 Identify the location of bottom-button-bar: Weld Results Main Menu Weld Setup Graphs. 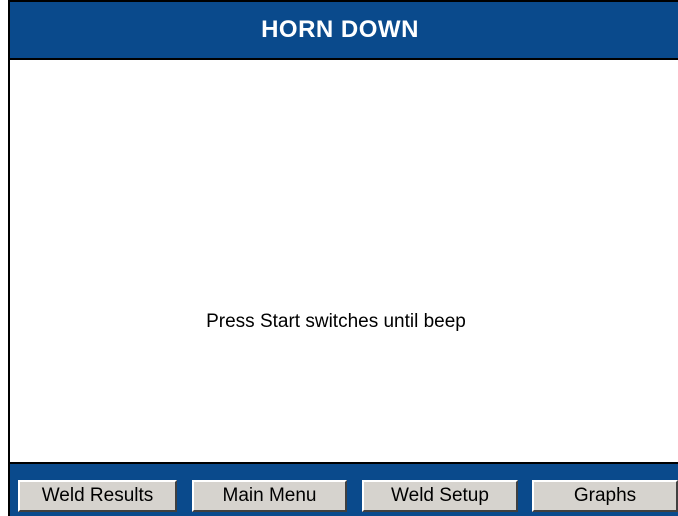
(344, 489).